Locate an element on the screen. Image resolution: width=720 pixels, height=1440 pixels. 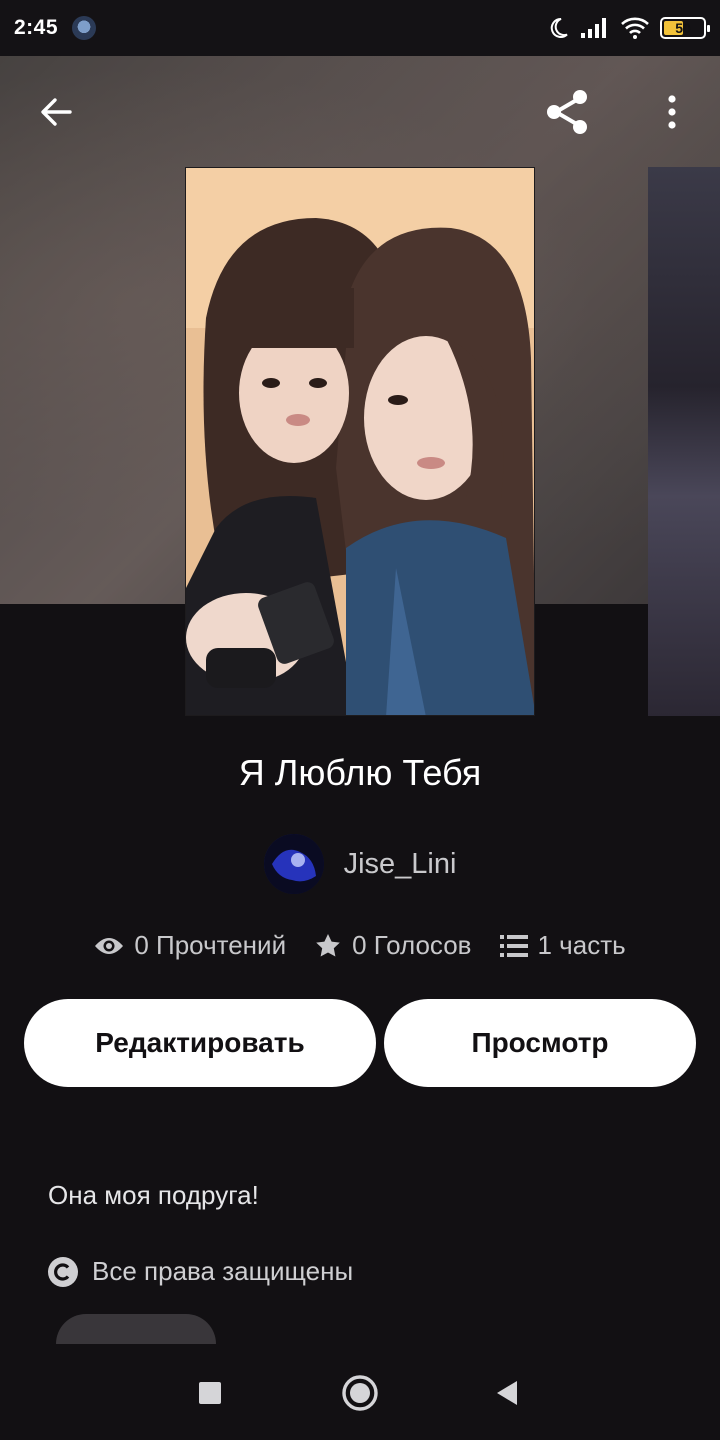
story-title: Я Люблю Тебя is located at coordinates (360, 772).